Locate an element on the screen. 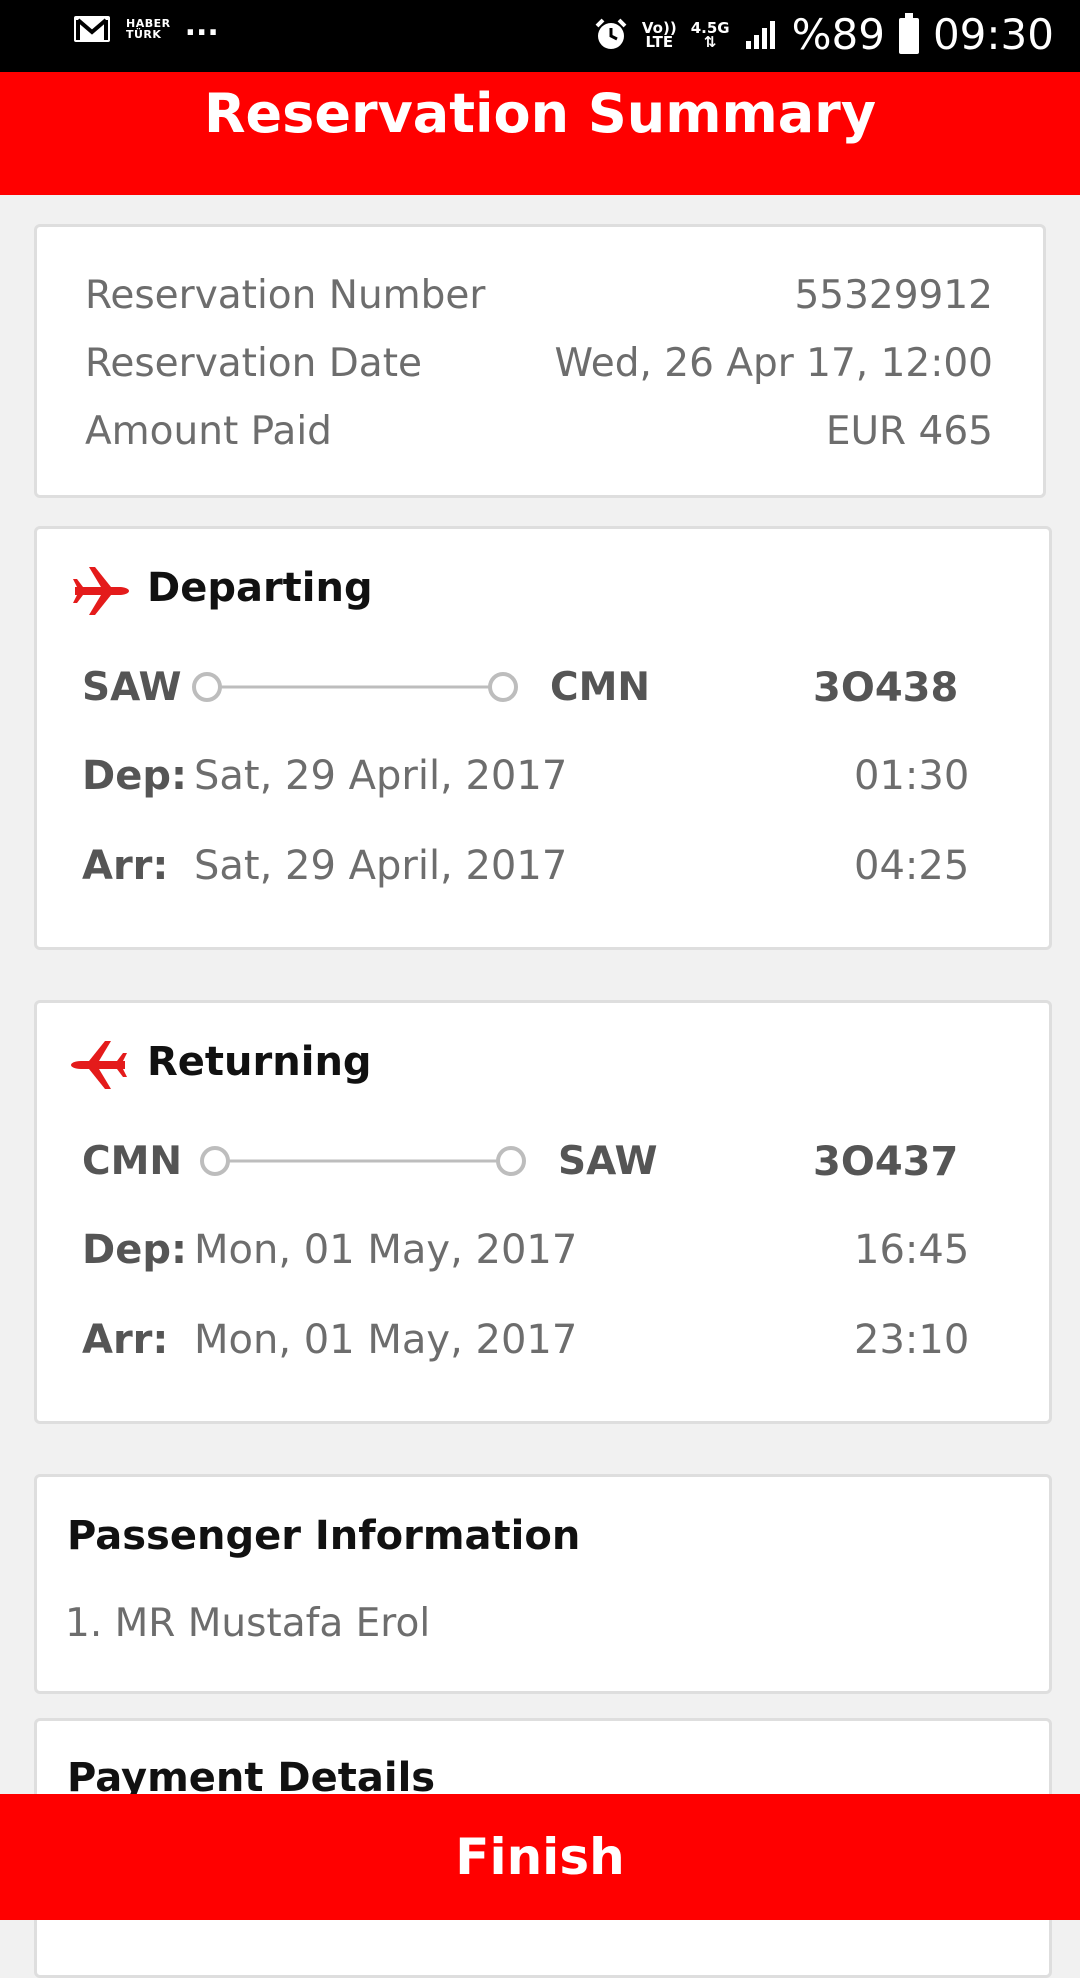 The height and width of the screenshot is (1978, 1080). arr-date: Mon, 01 May, 2017 is located at coordinates (386, 1340).